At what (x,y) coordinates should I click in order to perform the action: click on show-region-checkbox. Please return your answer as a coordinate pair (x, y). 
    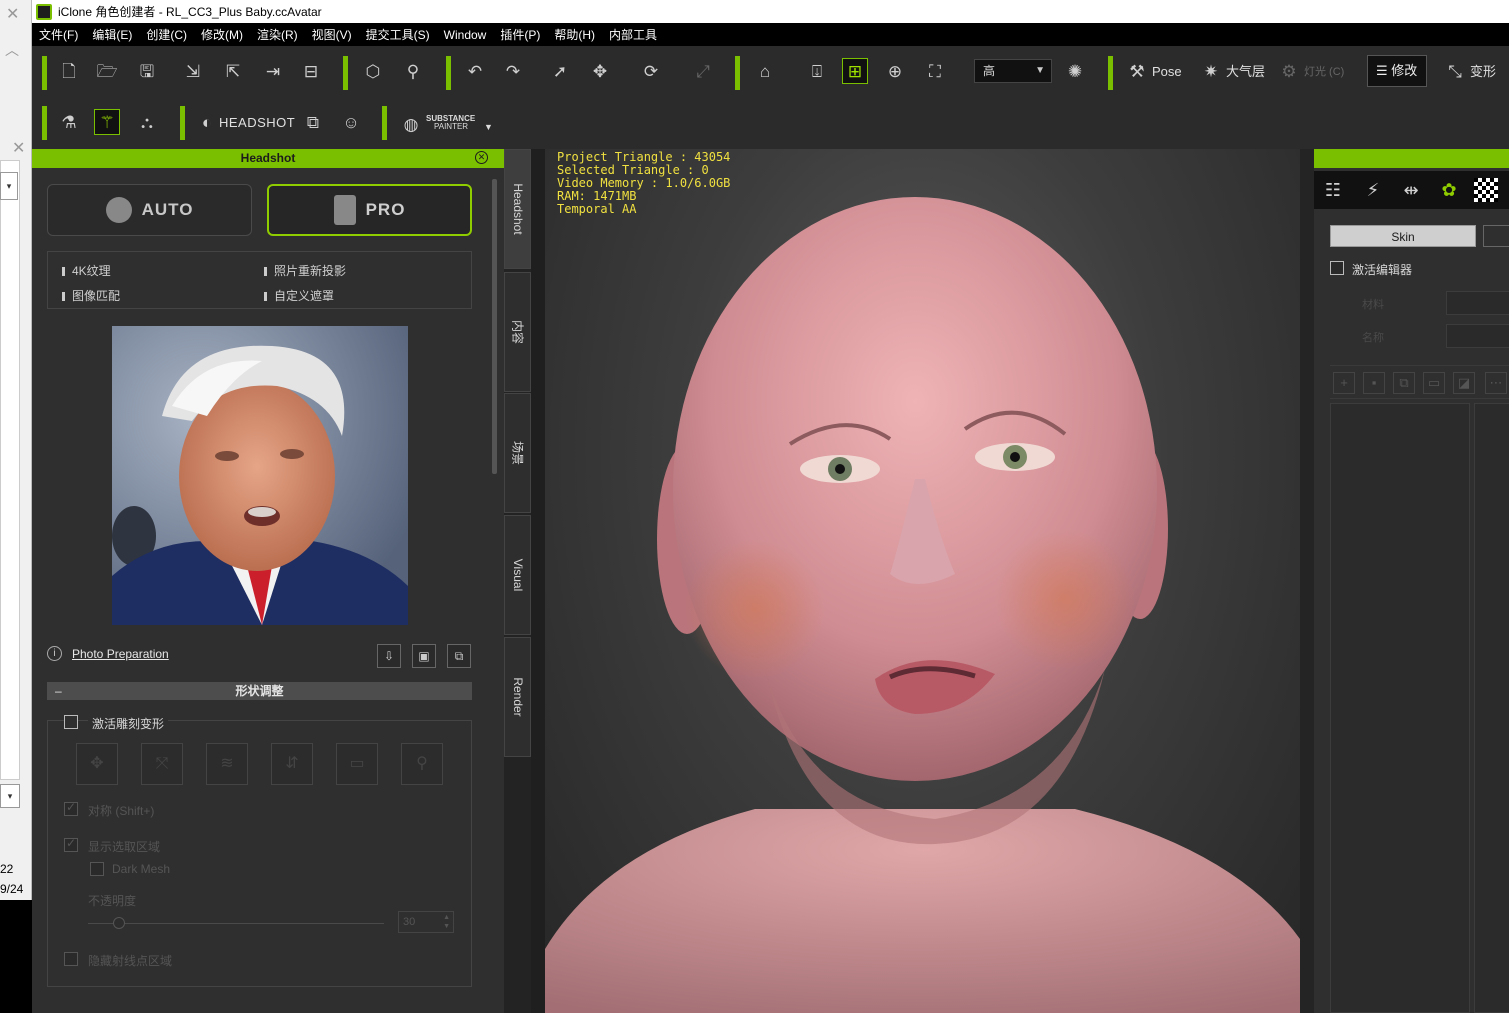
    Looking at the image, I should click on (71, 844).